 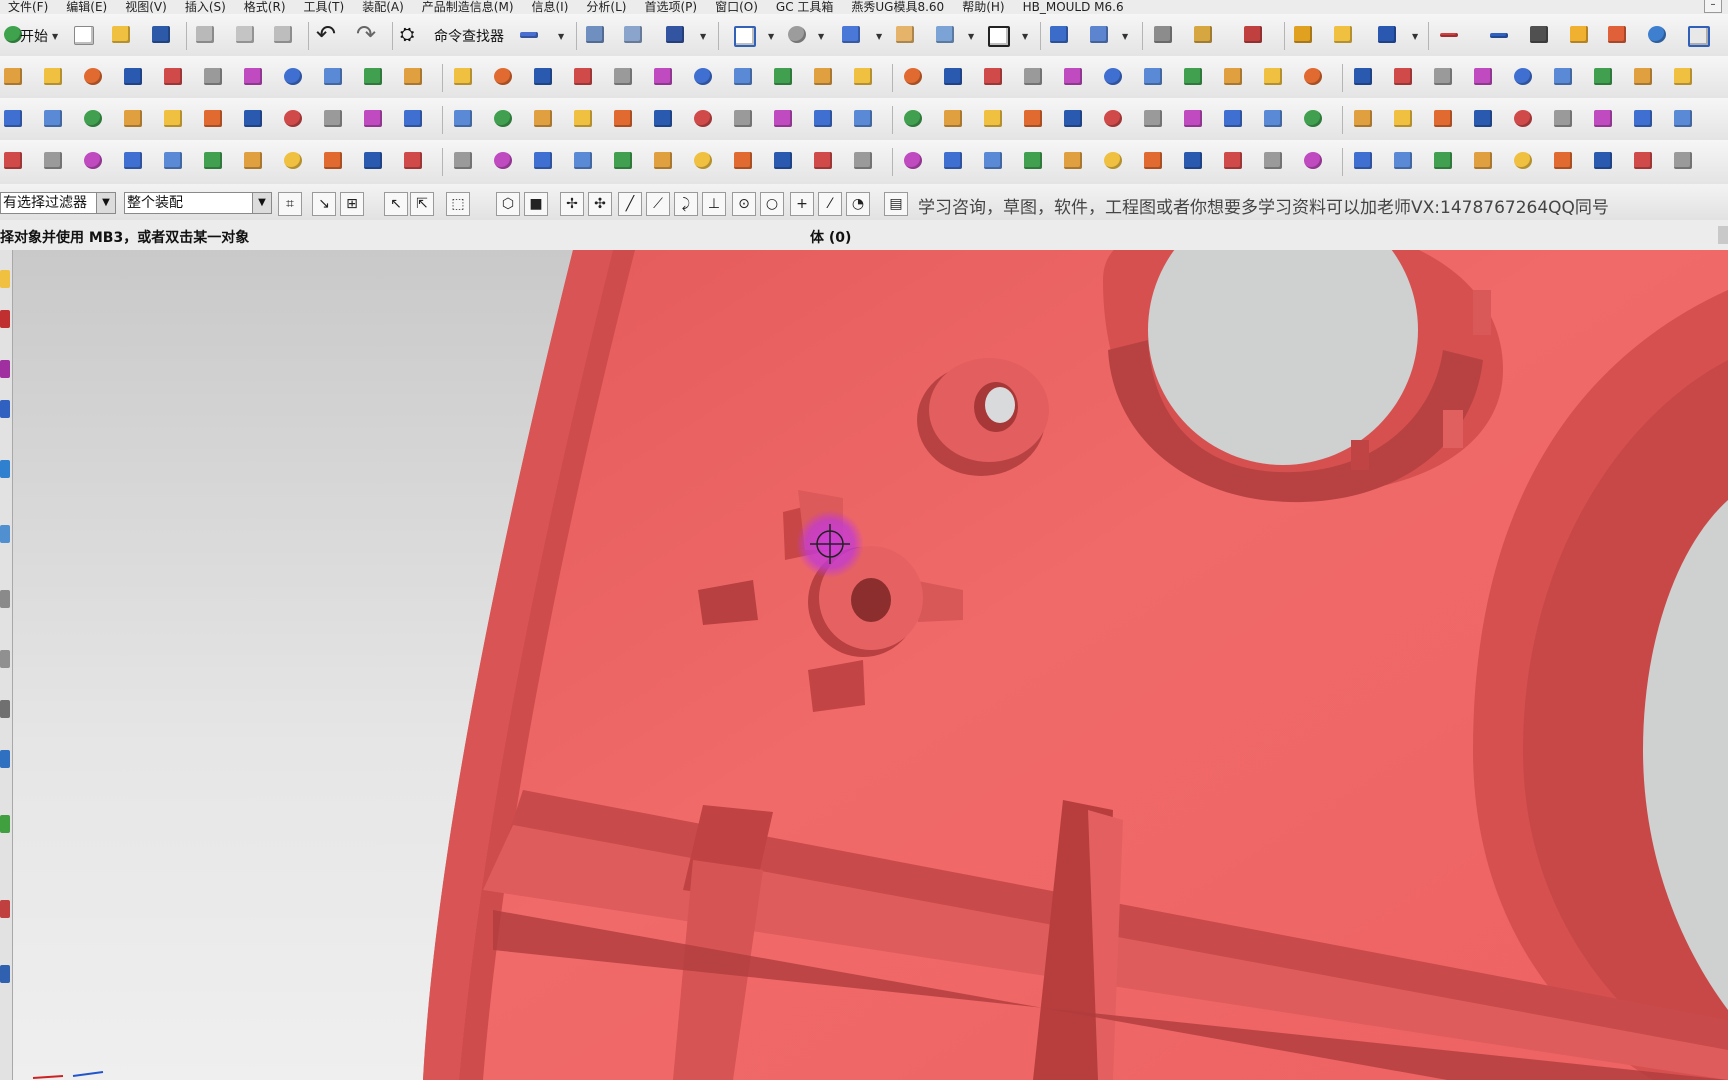 What do you see at coordinates (1193, 161) in the screenshot?
I see `mold-tool-30-icon` at bounding box center [1193, 161].